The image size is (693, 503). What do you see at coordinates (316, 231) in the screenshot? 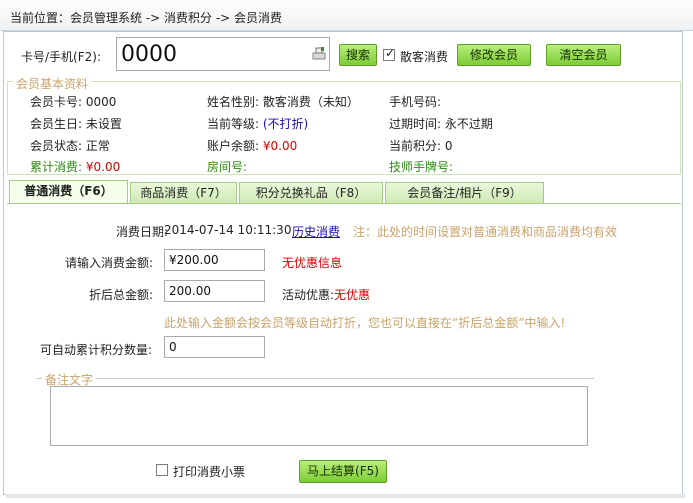
I see `history-link: 历史消费` at bounding box center [316, 231].